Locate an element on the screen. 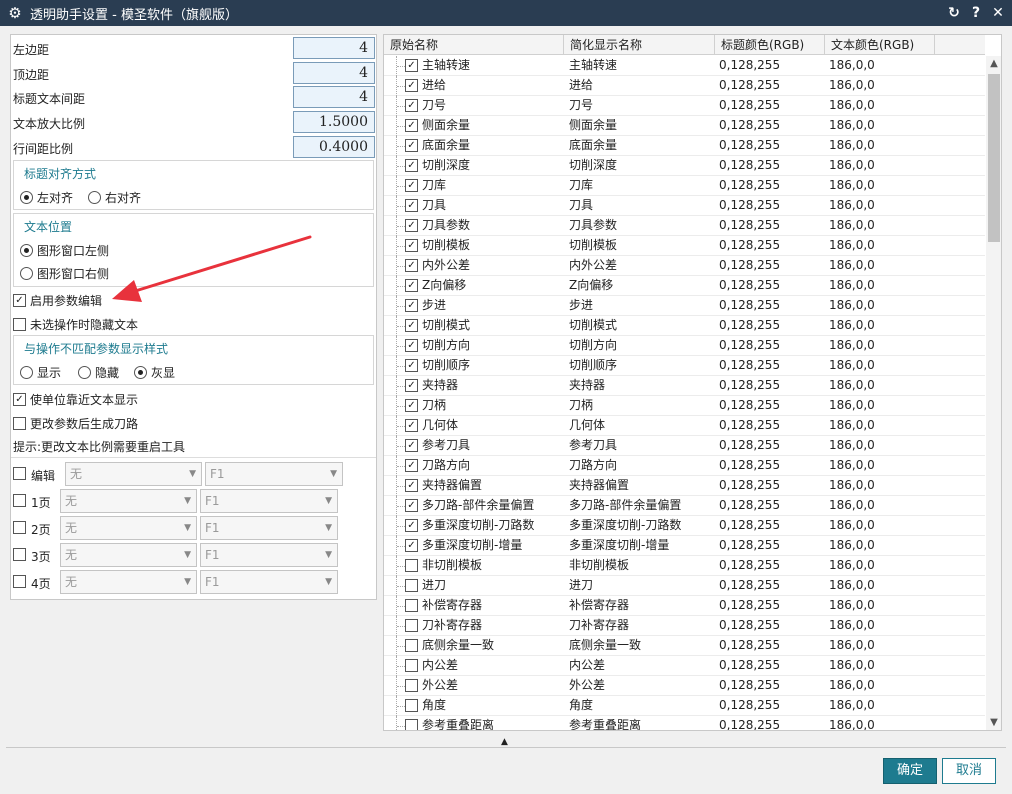  cell-short-name: 多刀路-部件余量偏置 is located at coordinates (625, 506).